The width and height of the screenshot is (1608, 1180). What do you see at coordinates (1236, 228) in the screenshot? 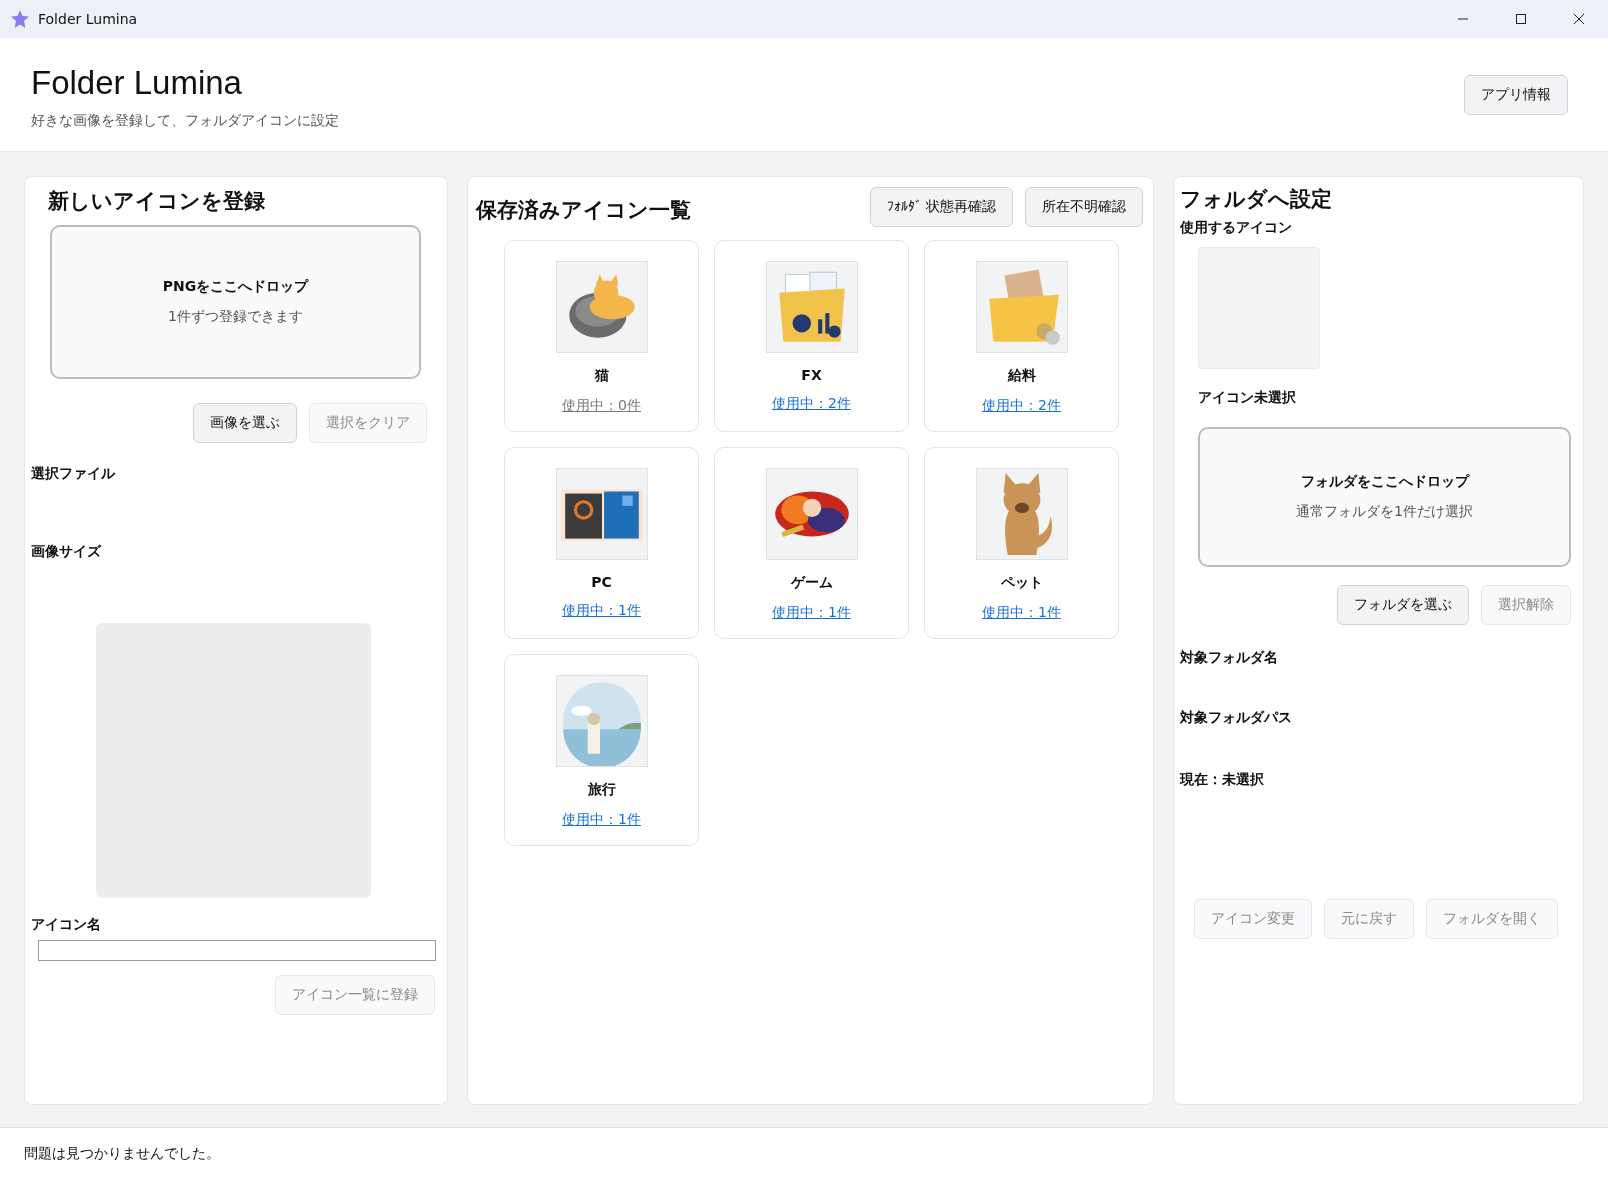
I see `field-label: 使用するアイコン` at bounding box center [1236, 228].